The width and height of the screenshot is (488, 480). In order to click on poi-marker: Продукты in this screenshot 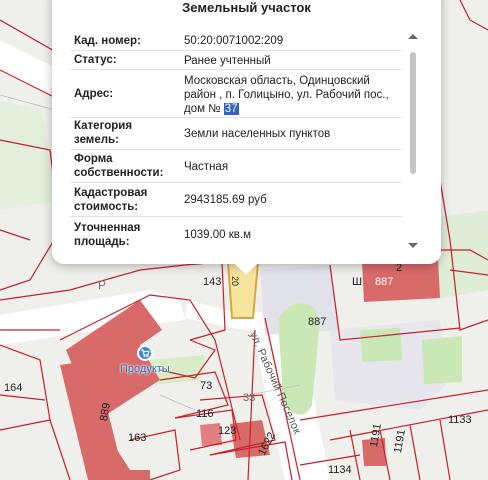, I will do `click(145, 360)`.